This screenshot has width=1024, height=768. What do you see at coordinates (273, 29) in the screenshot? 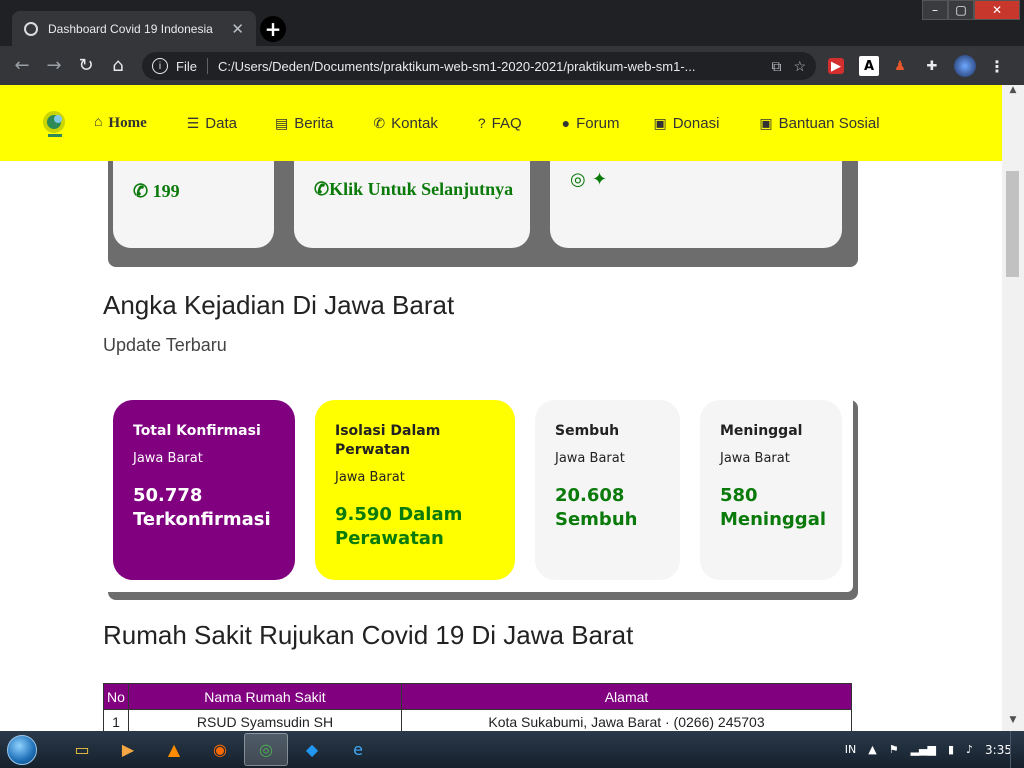
I see `new-tab-button: +` at bounding box center [273, 29].